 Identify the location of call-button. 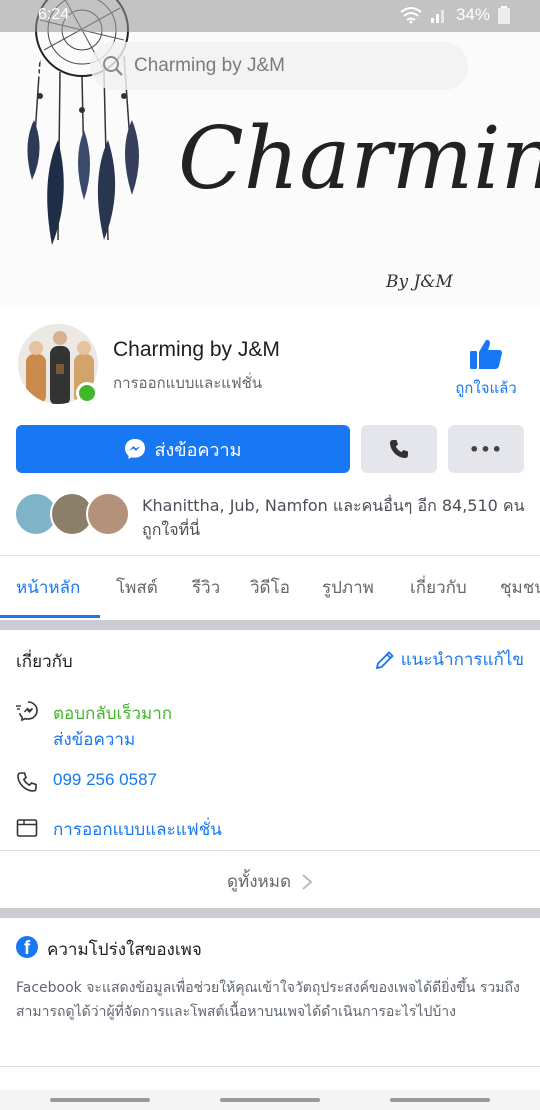
(399, 449).